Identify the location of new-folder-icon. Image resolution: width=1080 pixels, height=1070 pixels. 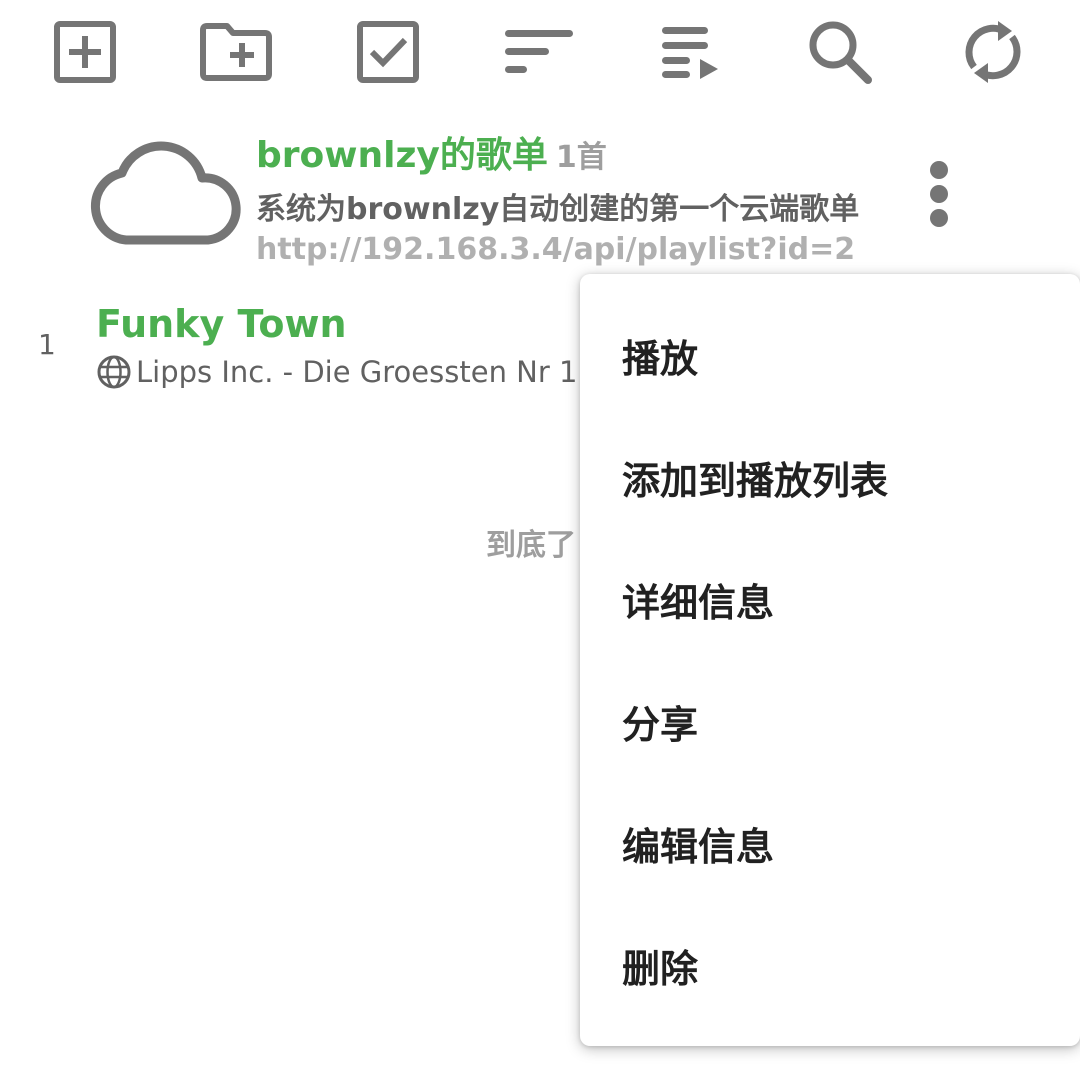
(236, 52).